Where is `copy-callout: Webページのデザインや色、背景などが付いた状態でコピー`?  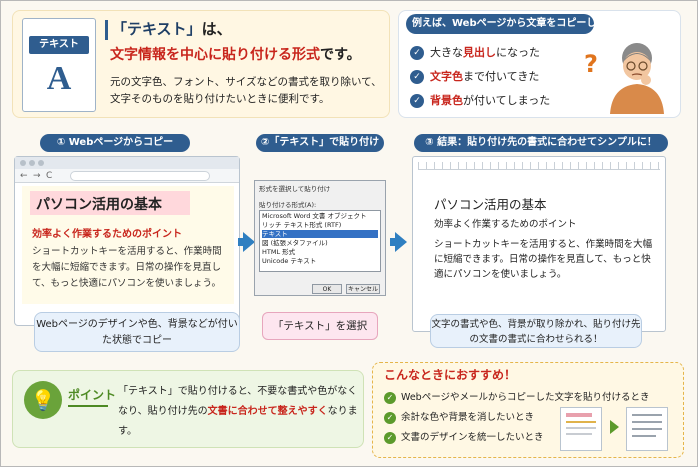
copy-callout: Webページのデザインや色、背景などが付いた状態でコピー is located at coordinates (137, 332).